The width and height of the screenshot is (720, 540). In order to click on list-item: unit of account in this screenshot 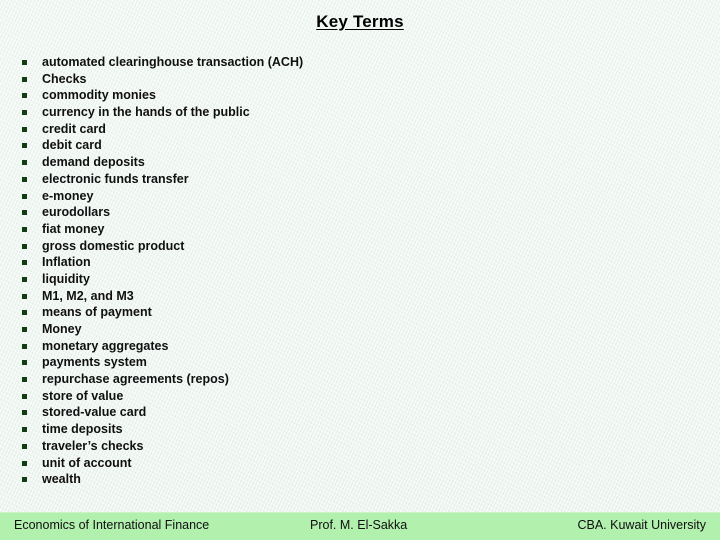, I will do `click(350, 463)`.